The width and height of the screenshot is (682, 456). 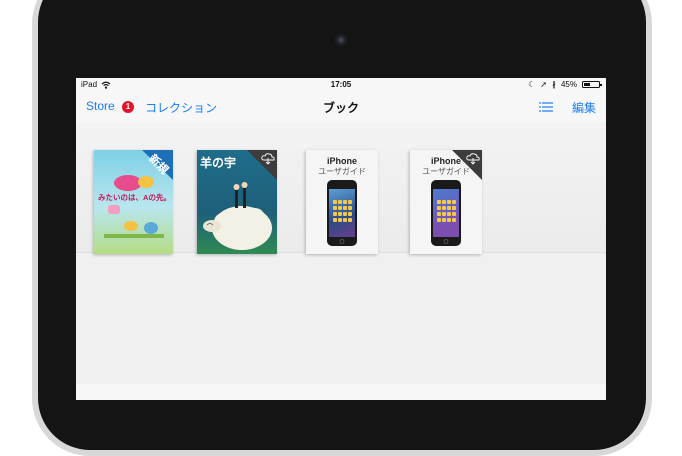 I want to click on book-1-subtitle: みたいのは、Aの先。, so click(x=134, y=197).